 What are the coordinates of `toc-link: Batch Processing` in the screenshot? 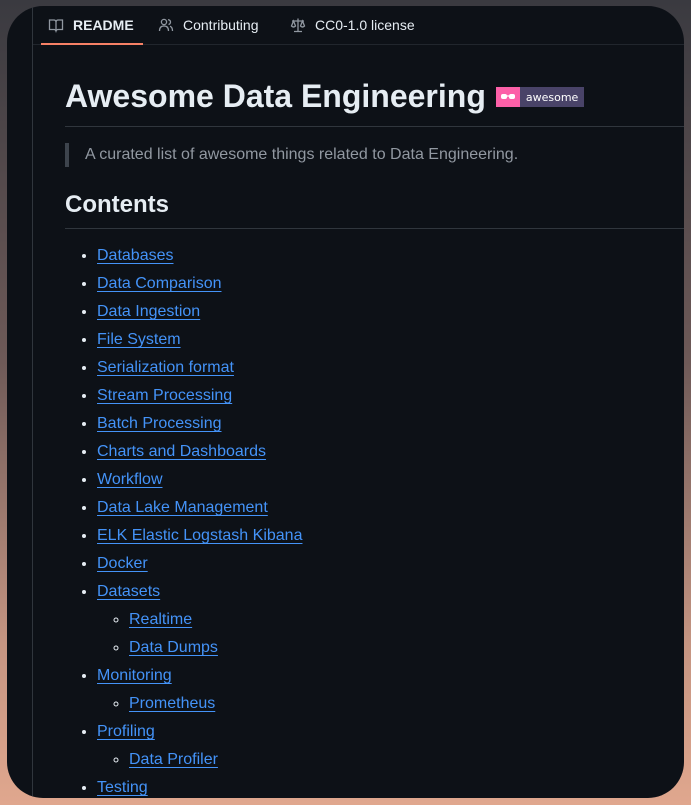 It's located at (159, 423).